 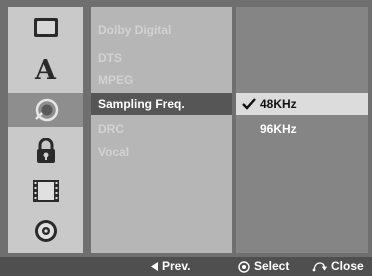 I want to click on lock-icon, so click(x=45, y=150).